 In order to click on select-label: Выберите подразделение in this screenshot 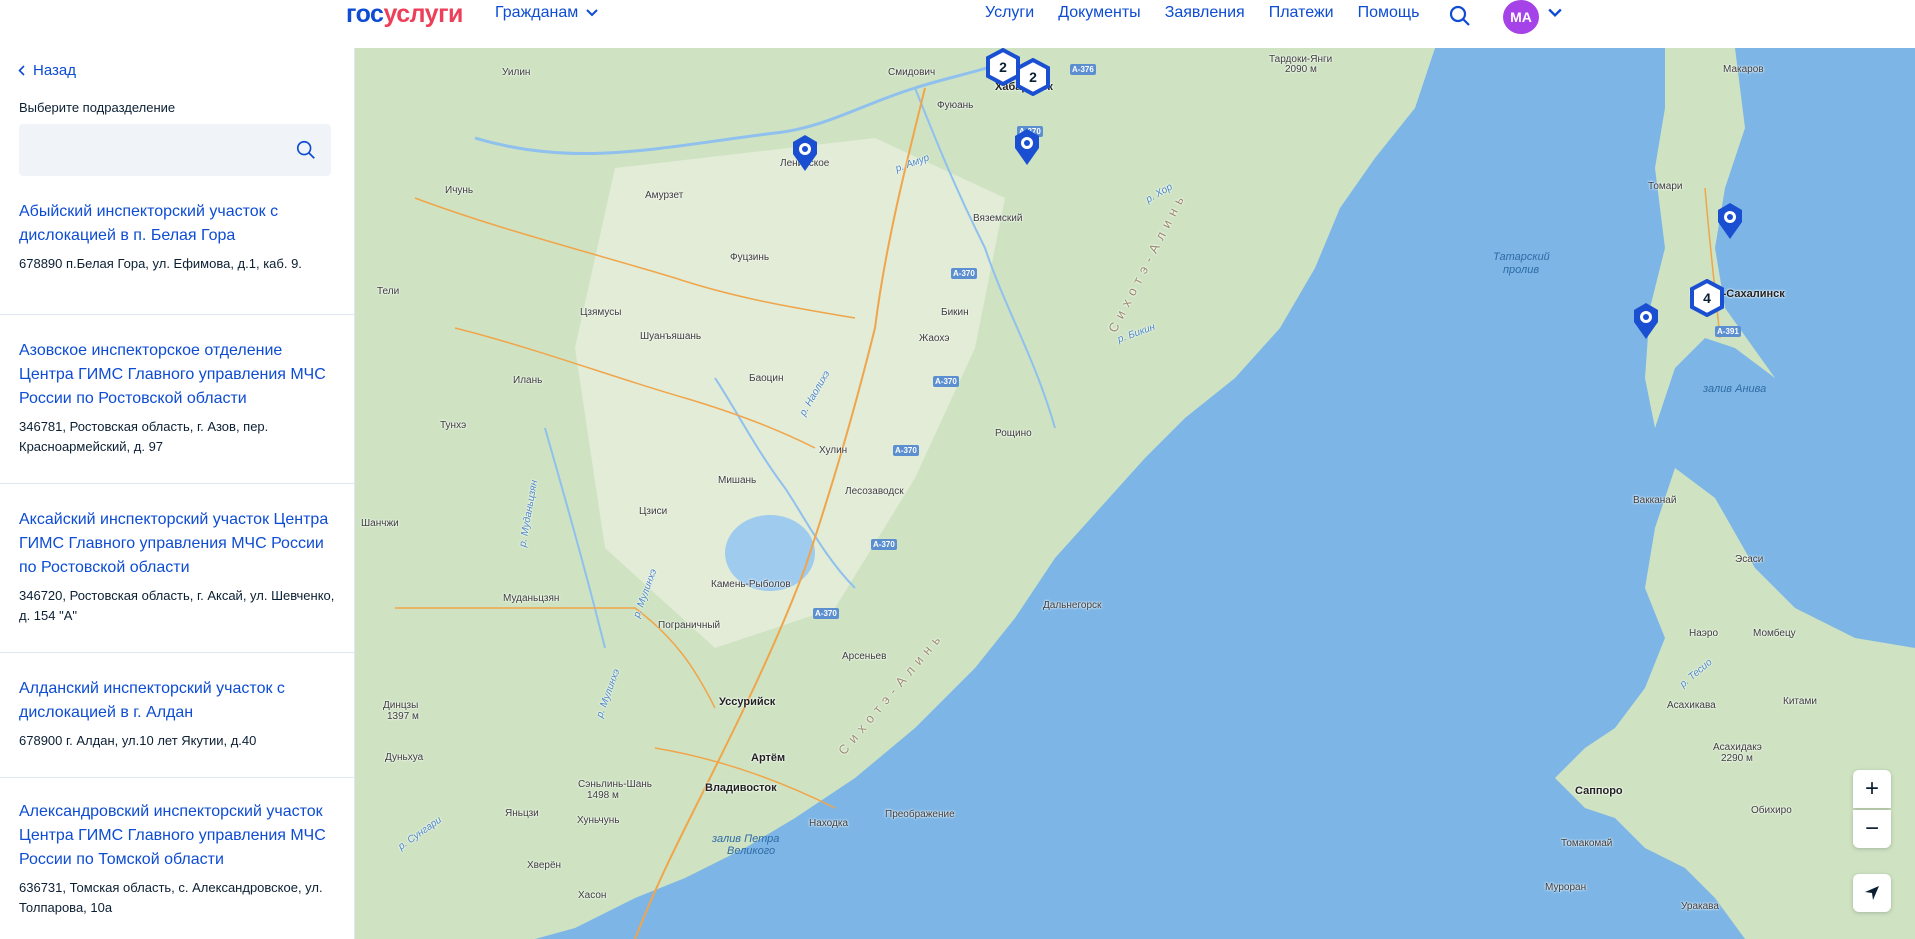, I will do `click(97, 107)`.